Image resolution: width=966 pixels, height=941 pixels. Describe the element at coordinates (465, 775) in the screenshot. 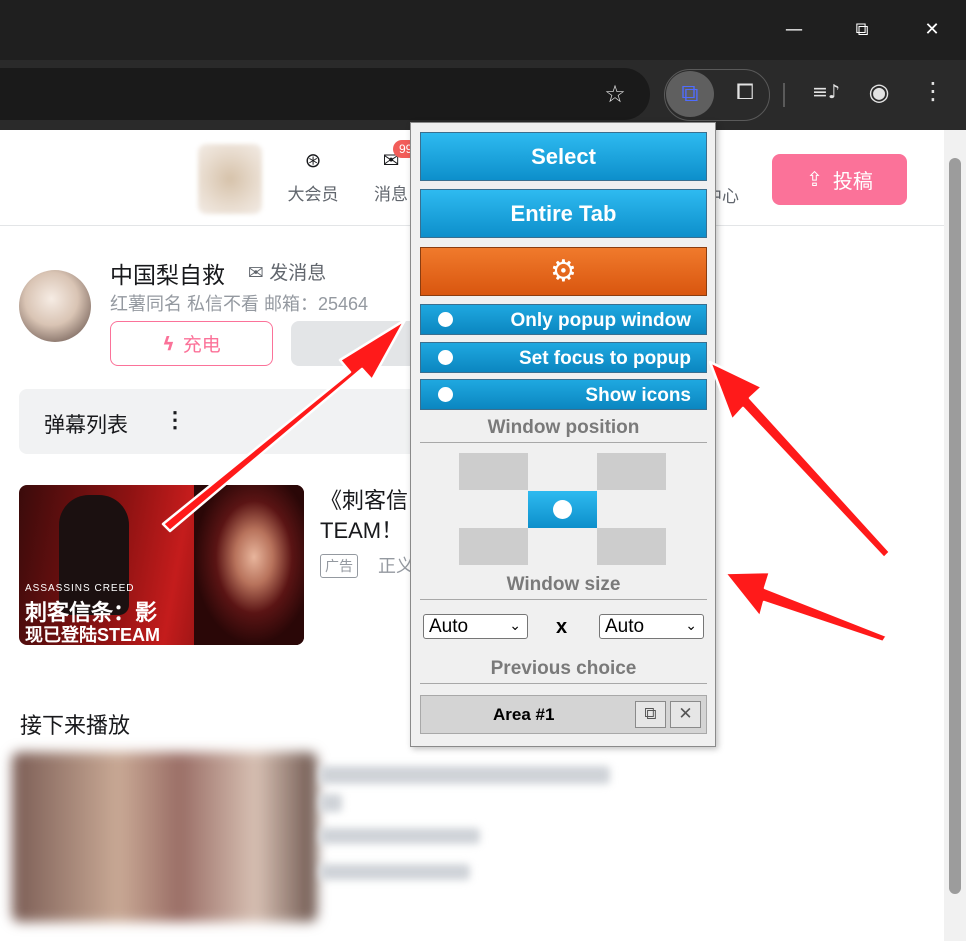

I see `next-video-title` at that location.